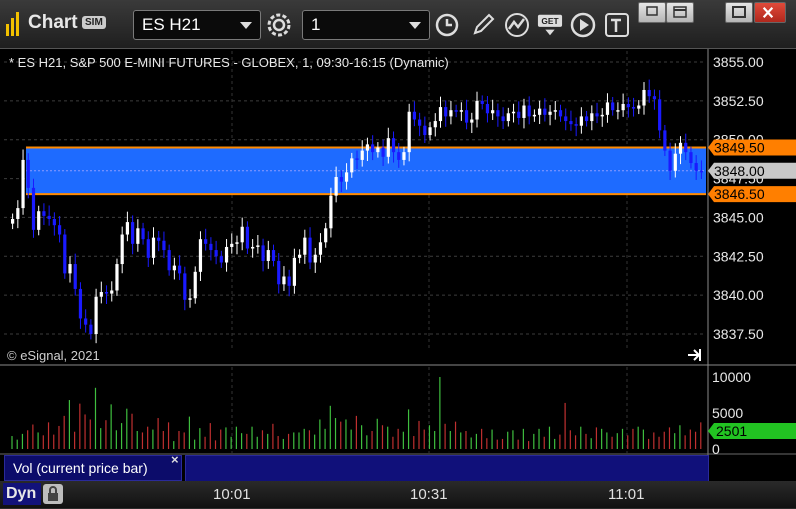 The height and width of the screenshot is (509, 796). Describe the element at coordinates (739, 12) in the screenshot. I see `maximize-icon` at that location.